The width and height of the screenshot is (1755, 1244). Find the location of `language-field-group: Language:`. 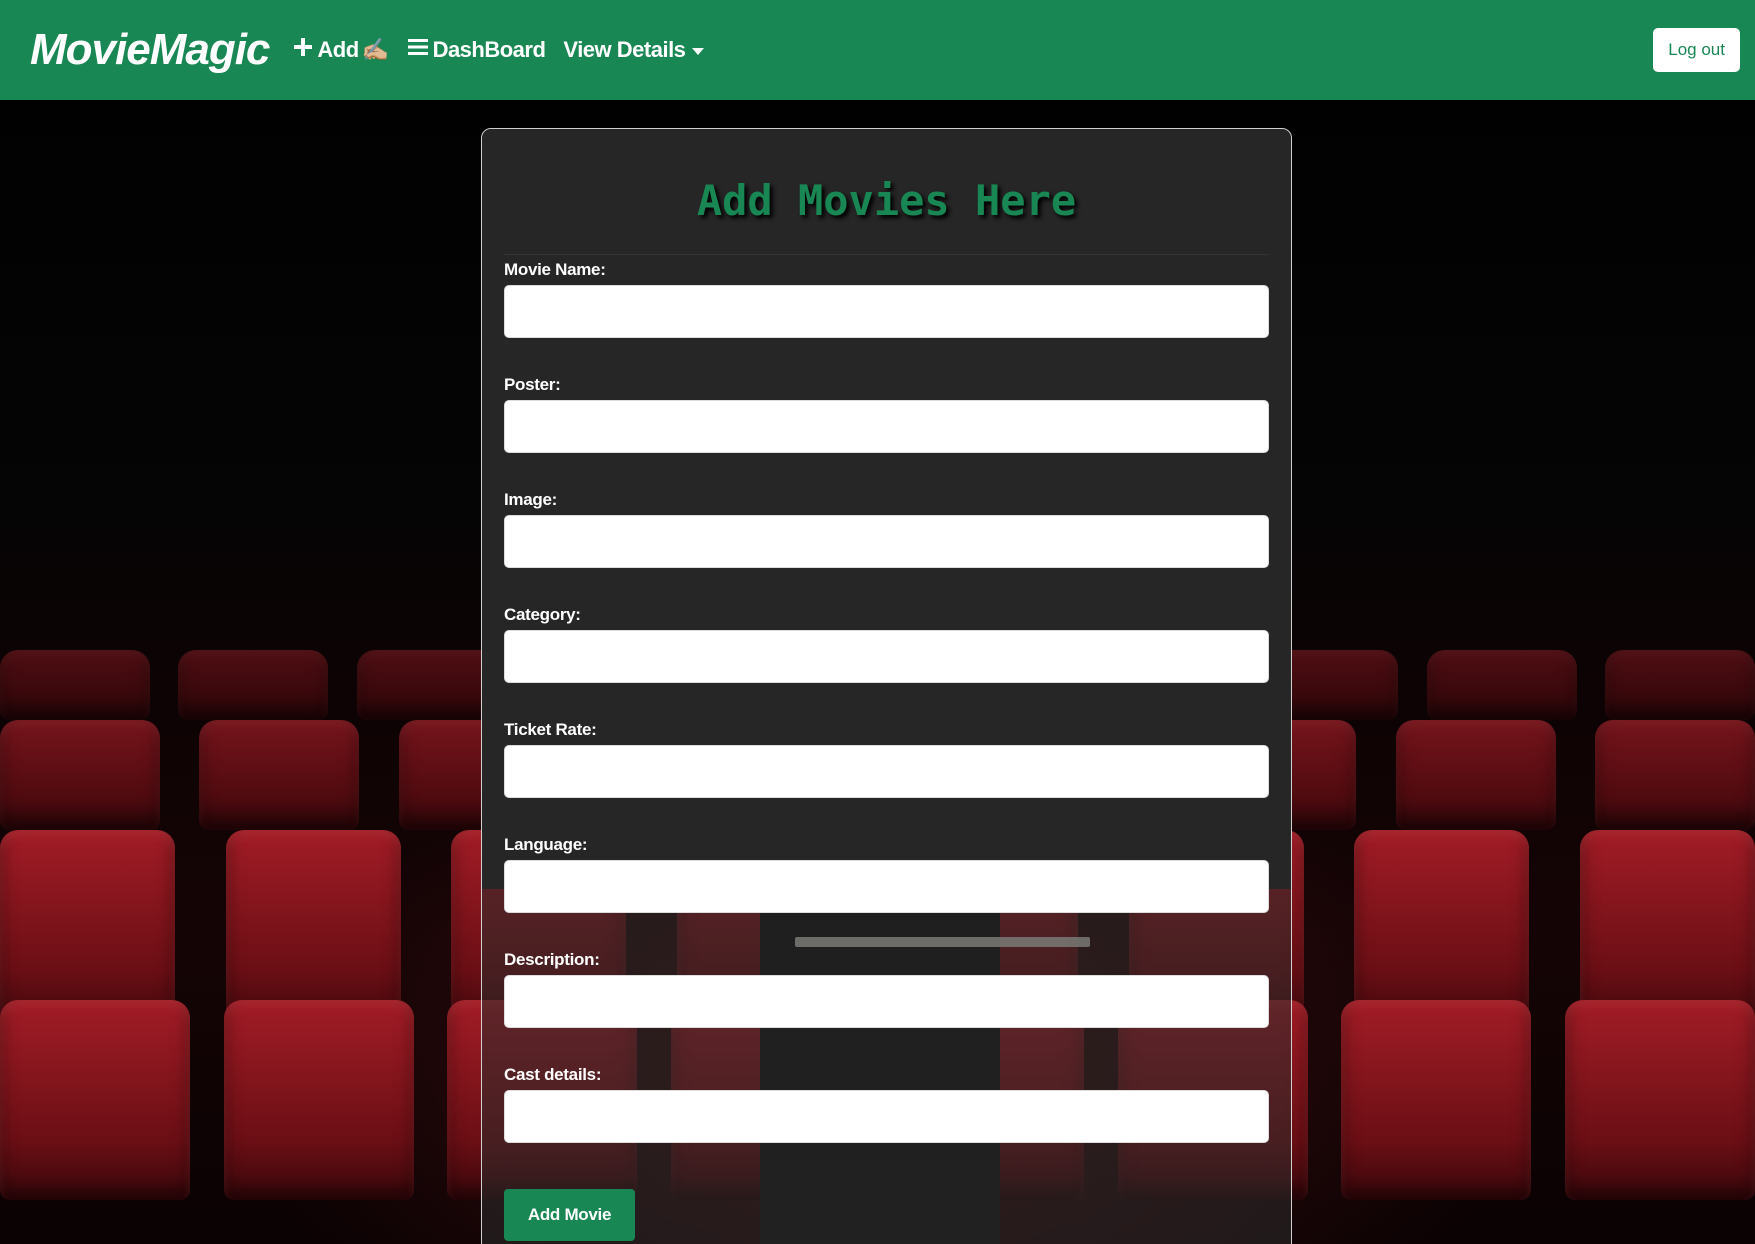

language-field-group: Language: is located at coordinates (886, 890).